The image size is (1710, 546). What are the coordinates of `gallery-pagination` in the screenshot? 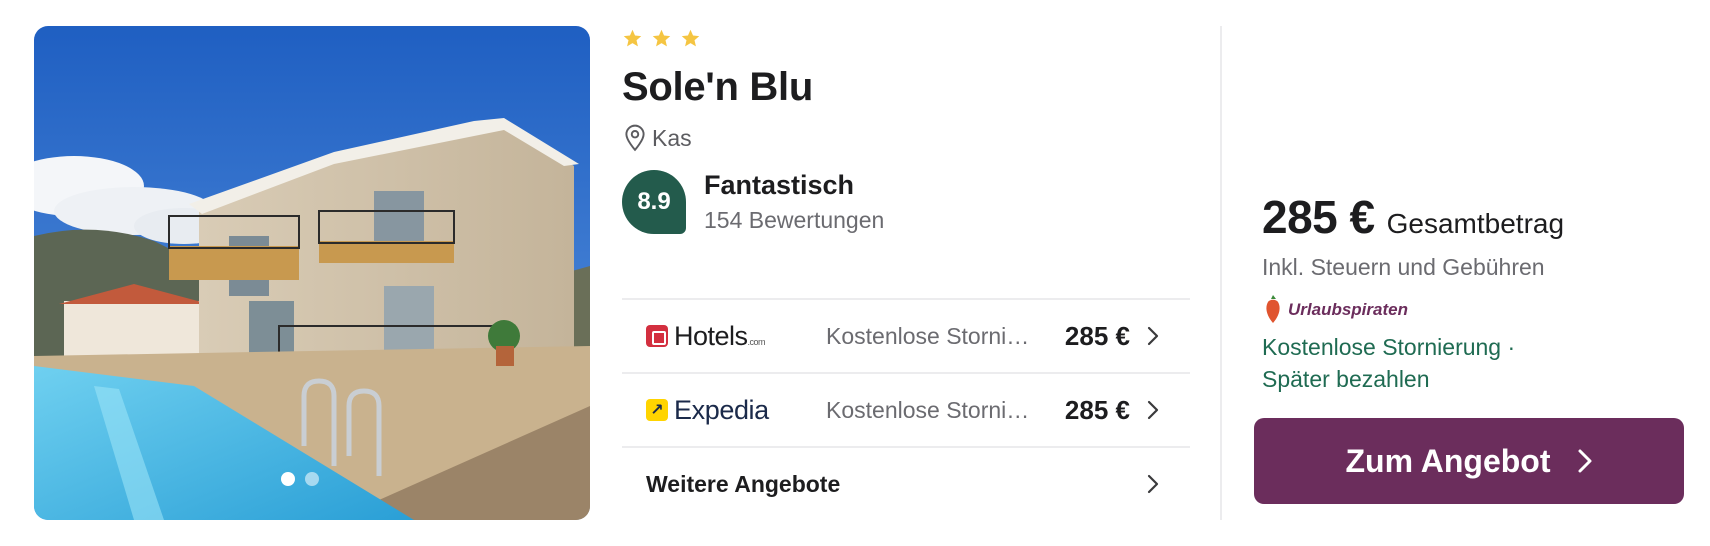 It's located at (312, 479).